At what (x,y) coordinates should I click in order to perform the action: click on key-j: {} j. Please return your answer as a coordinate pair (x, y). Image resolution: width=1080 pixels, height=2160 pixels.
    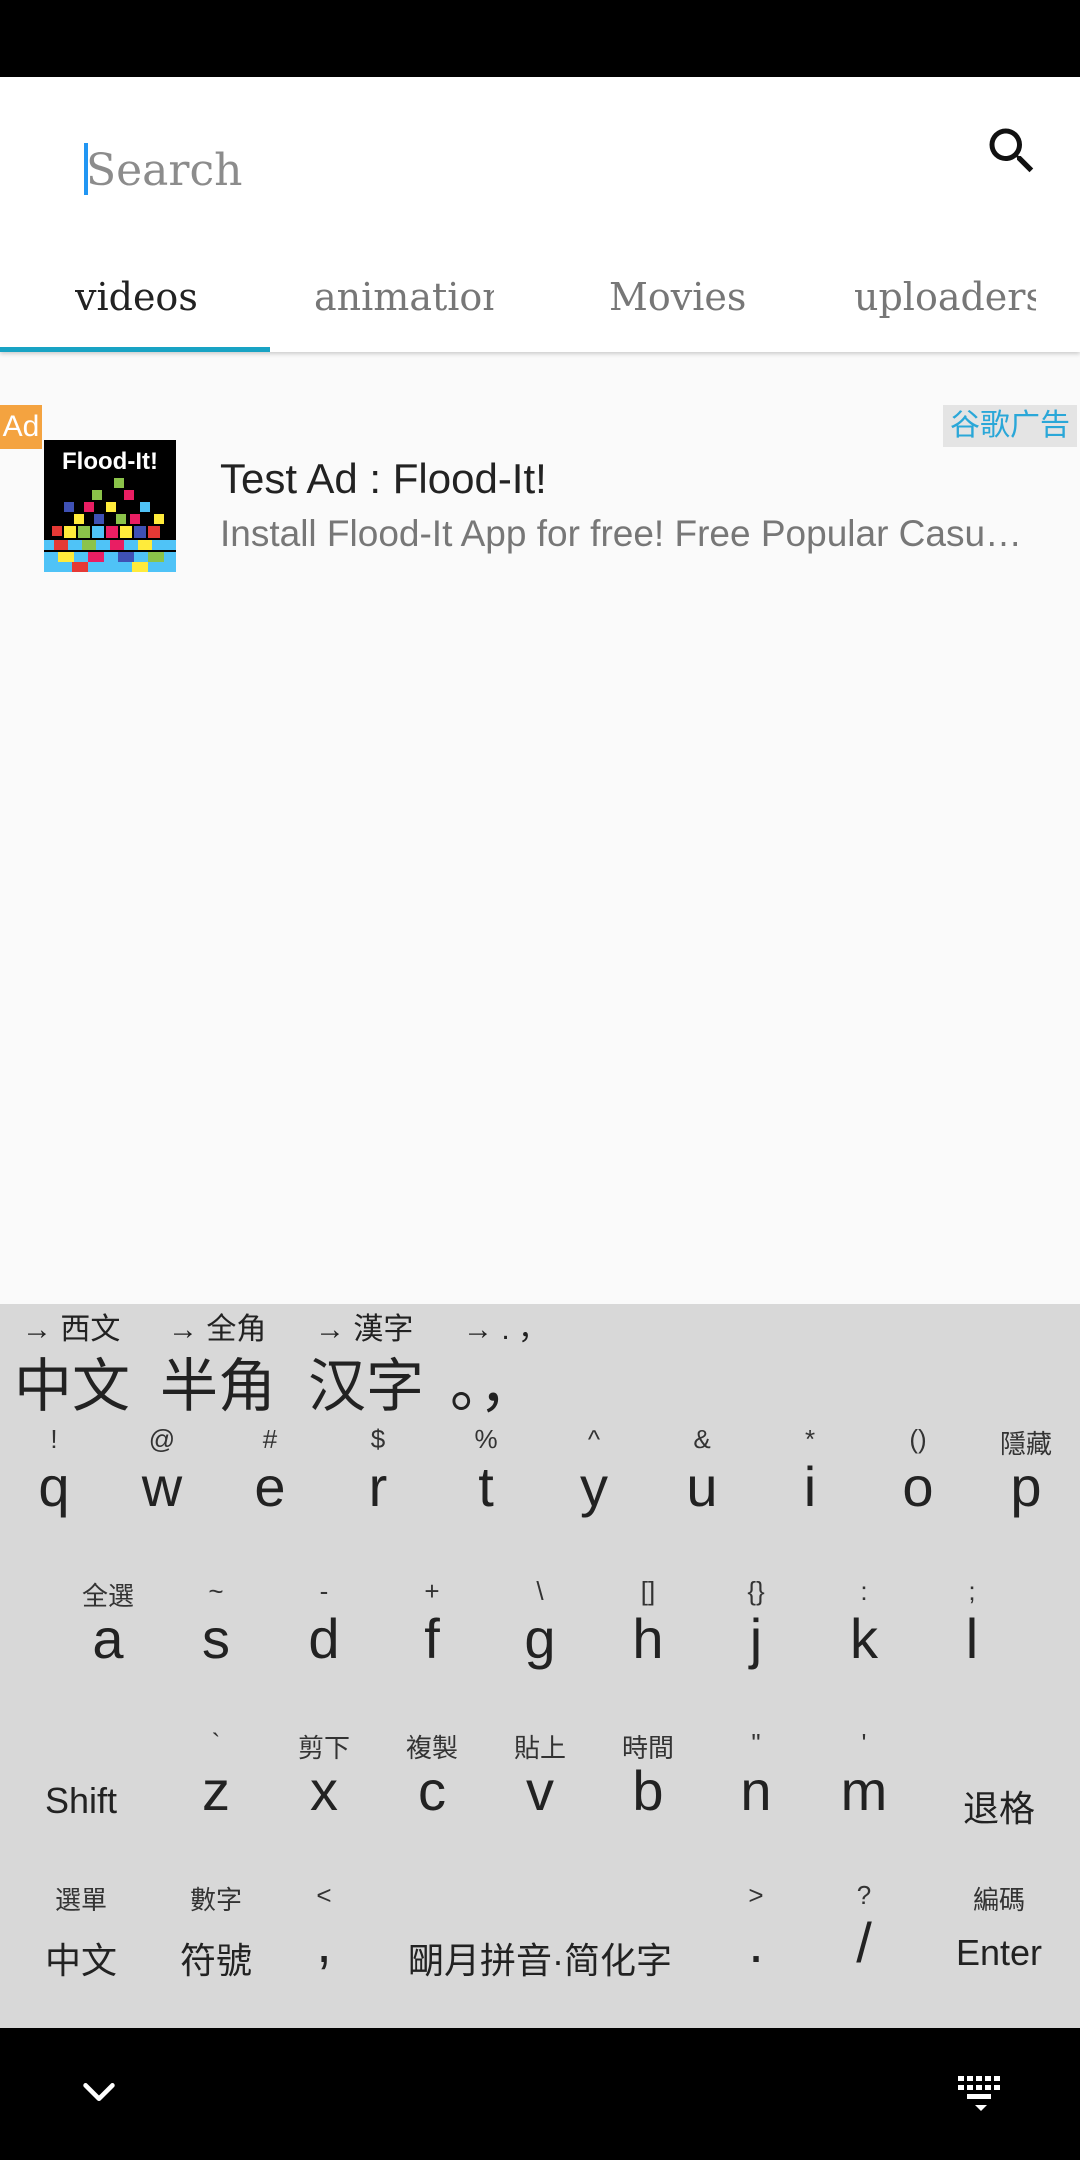
    Looking at the image, I should click on (756, 1631).